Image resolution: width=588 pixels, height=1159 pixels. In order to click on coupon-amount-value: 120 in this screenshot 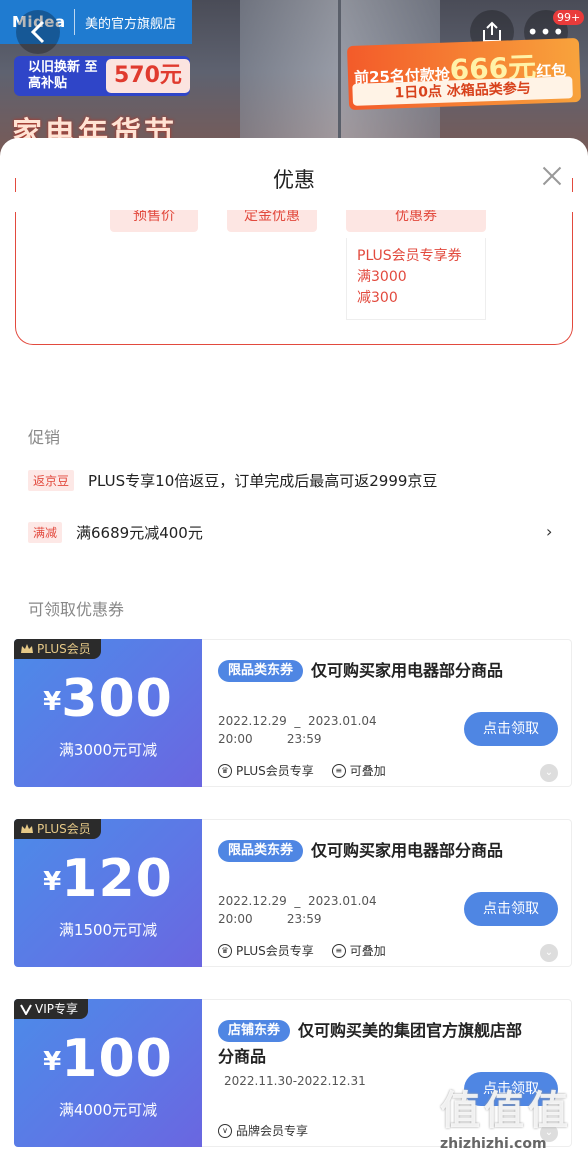, I will do `click(117, 879)`.